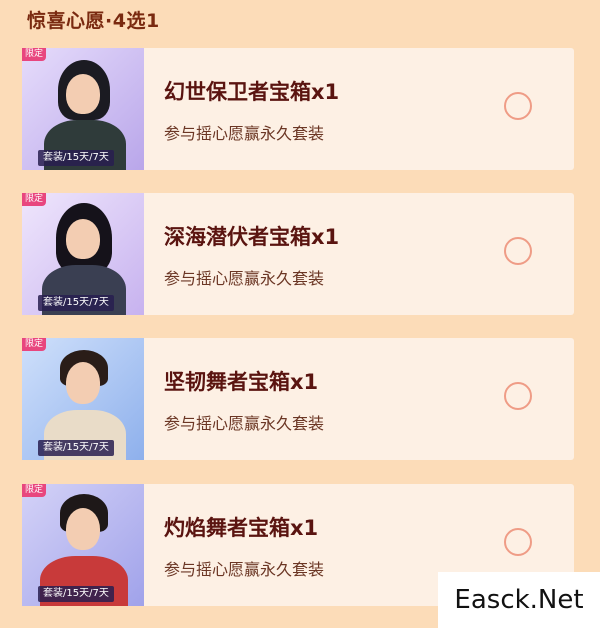 The image size is (600, 628). What do you see at coordinates (241, 382) in the screenshot?
I see `option-title: 坚韧舞者宝箱x1` at bounding box center [241, 382].